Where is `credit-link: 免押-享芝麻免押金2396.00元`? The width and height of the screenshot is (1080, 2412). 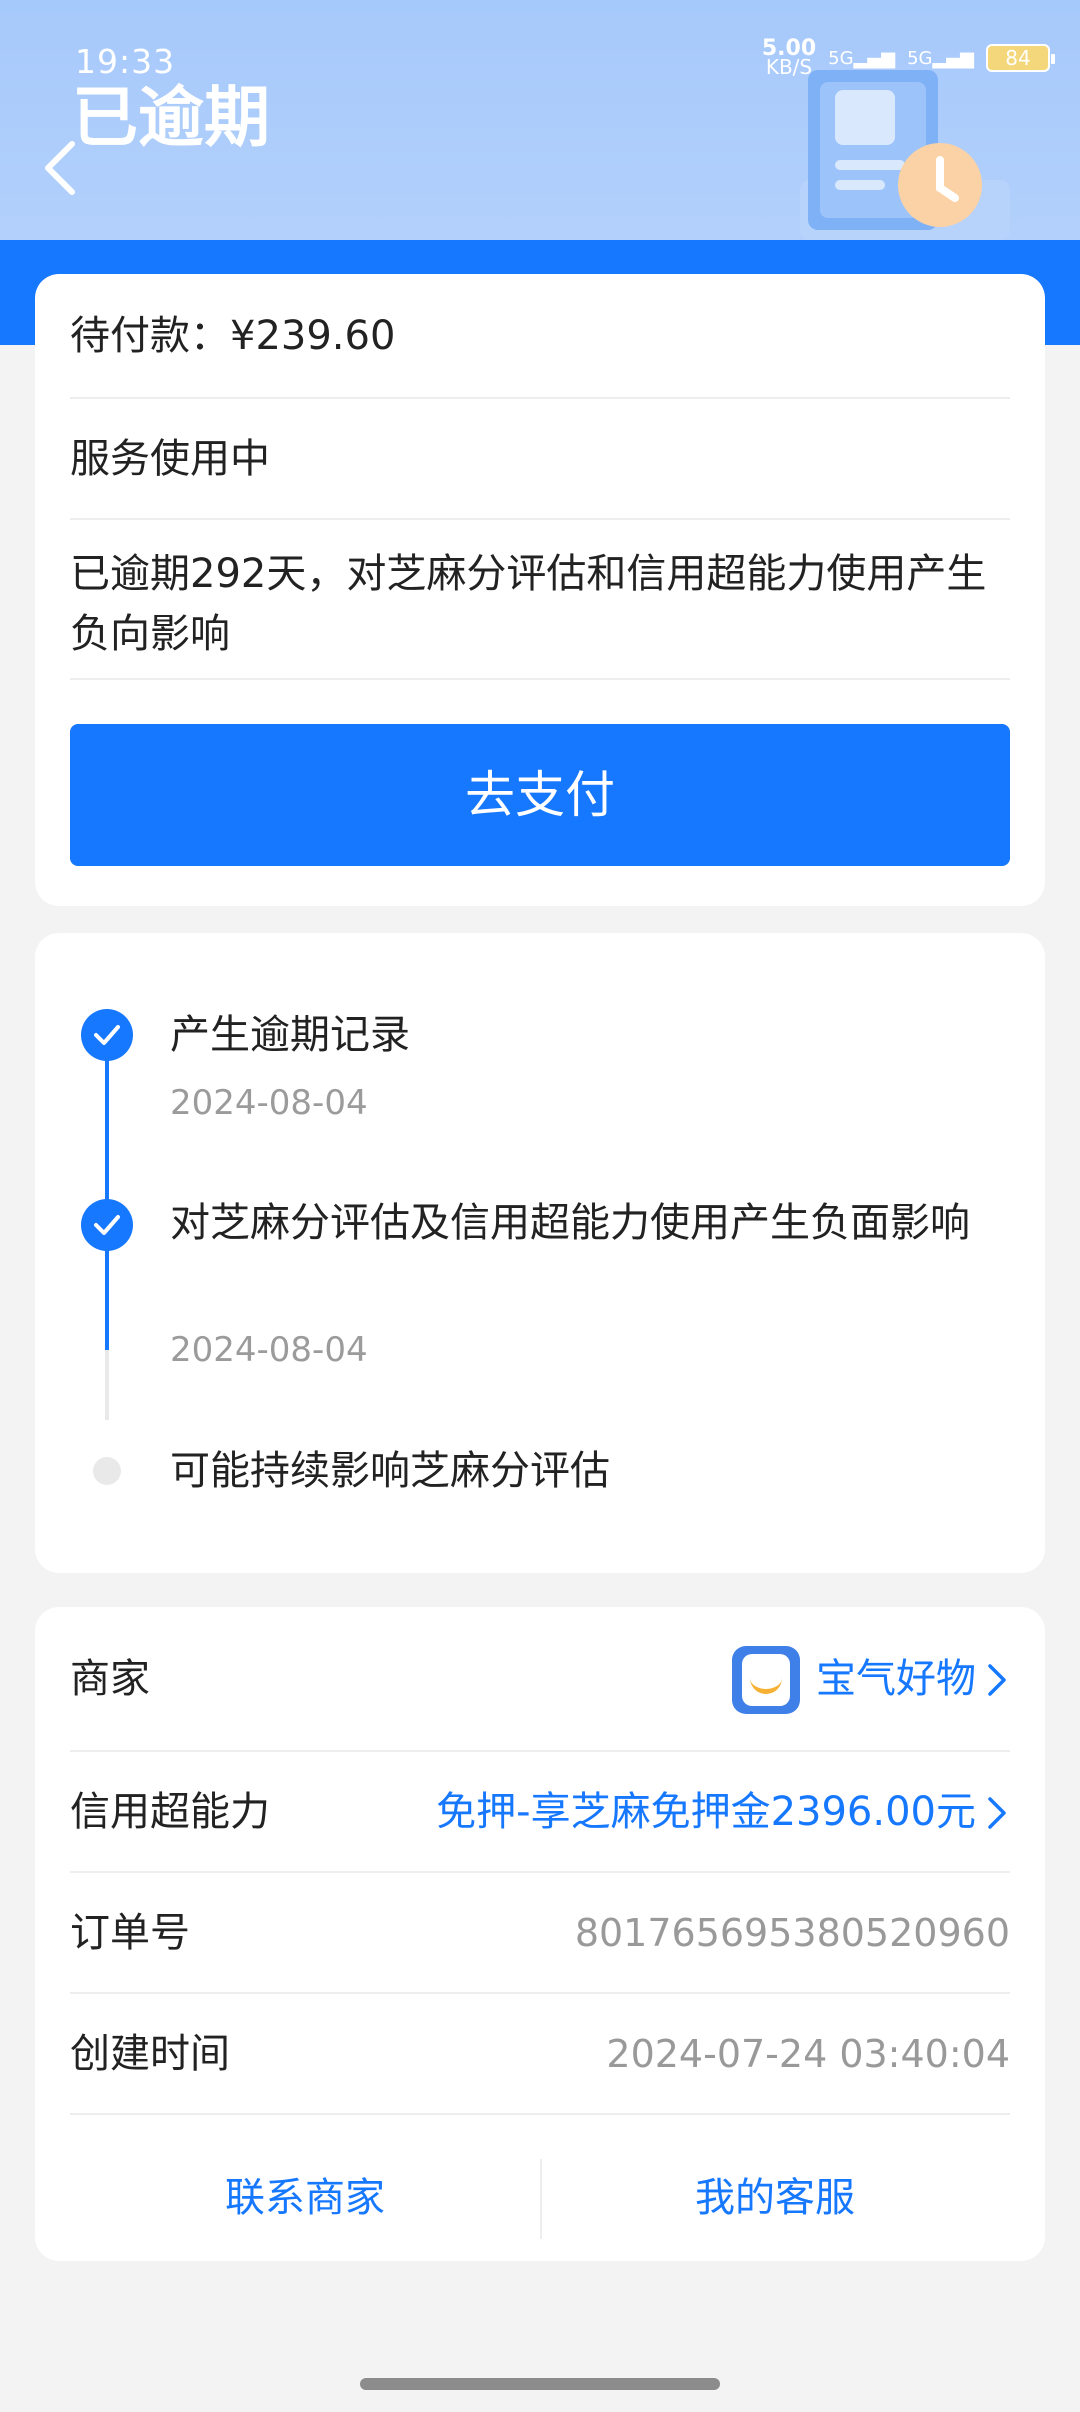 credit-link: 免押-享芝麻免押金2396.00元 is located at coordinates (723, 1812).